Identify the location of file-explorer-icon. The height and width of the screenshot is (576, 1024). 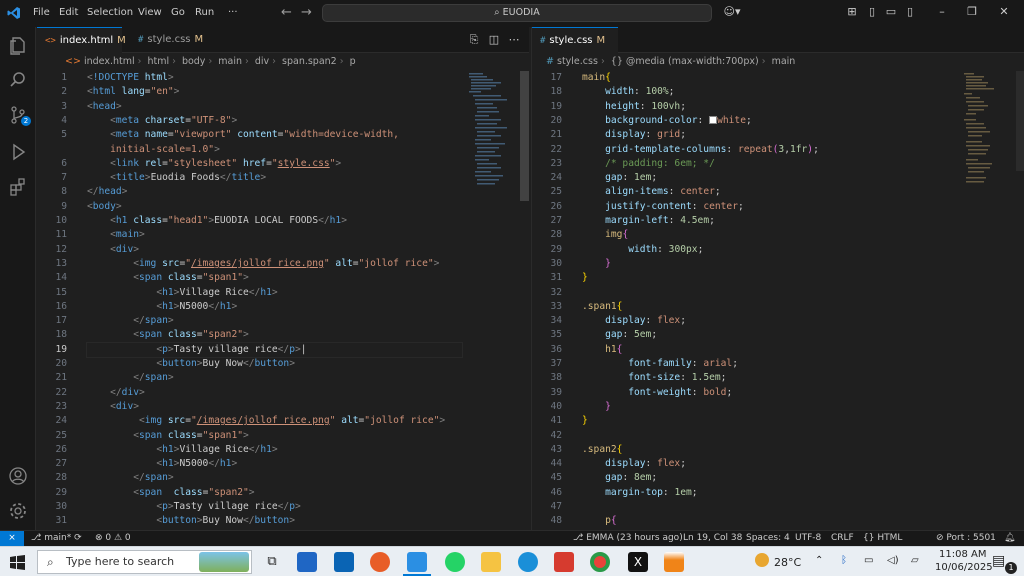
(491, 562).